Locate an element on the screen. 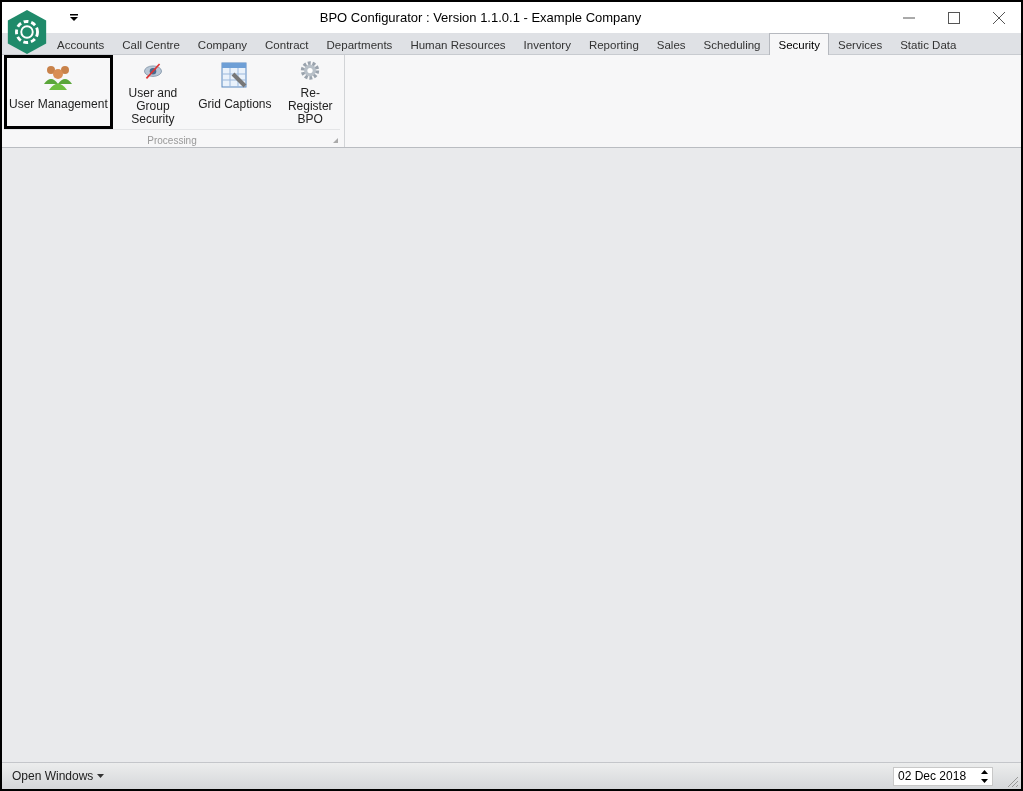 The image size is (1023, 791). date-field: 02 Dec 2018 is located at coordinates (943, 776).